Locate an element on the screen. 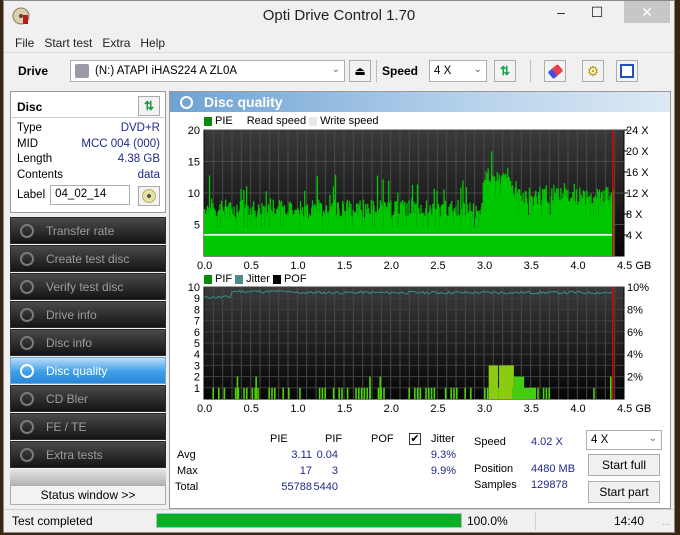 This screenshot has width=680, height=535. disc-label-input: 04_02_14 is located at coordinates (90, 195).